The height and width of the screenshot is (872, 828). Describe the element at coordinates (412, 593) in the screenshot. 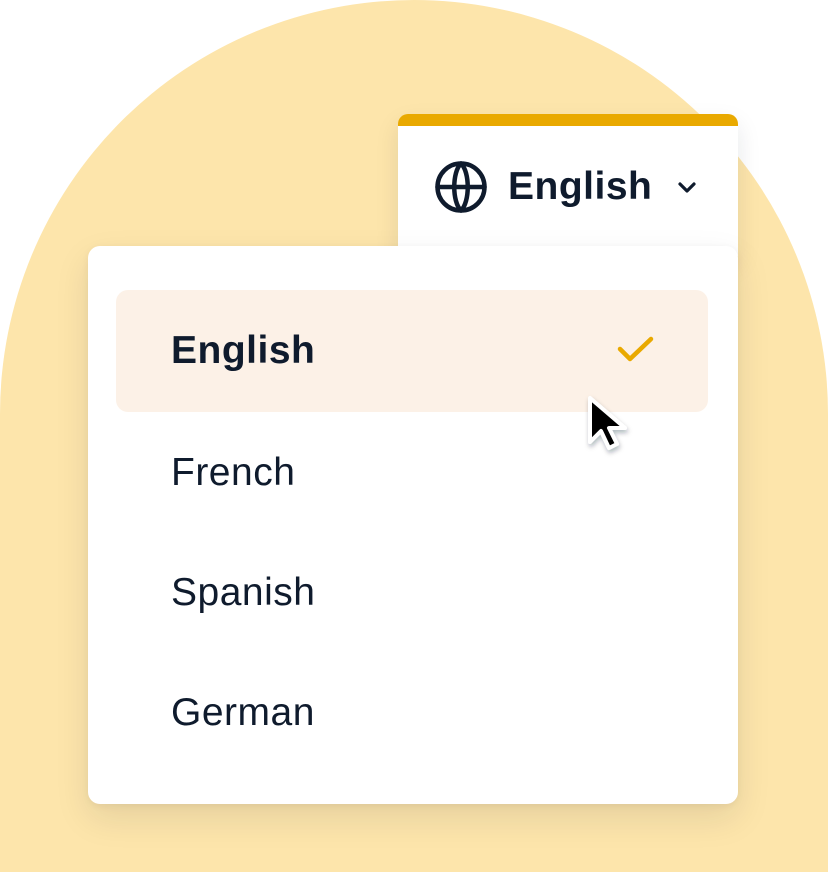

I see `language-option-spanish: Spanish` at that location.